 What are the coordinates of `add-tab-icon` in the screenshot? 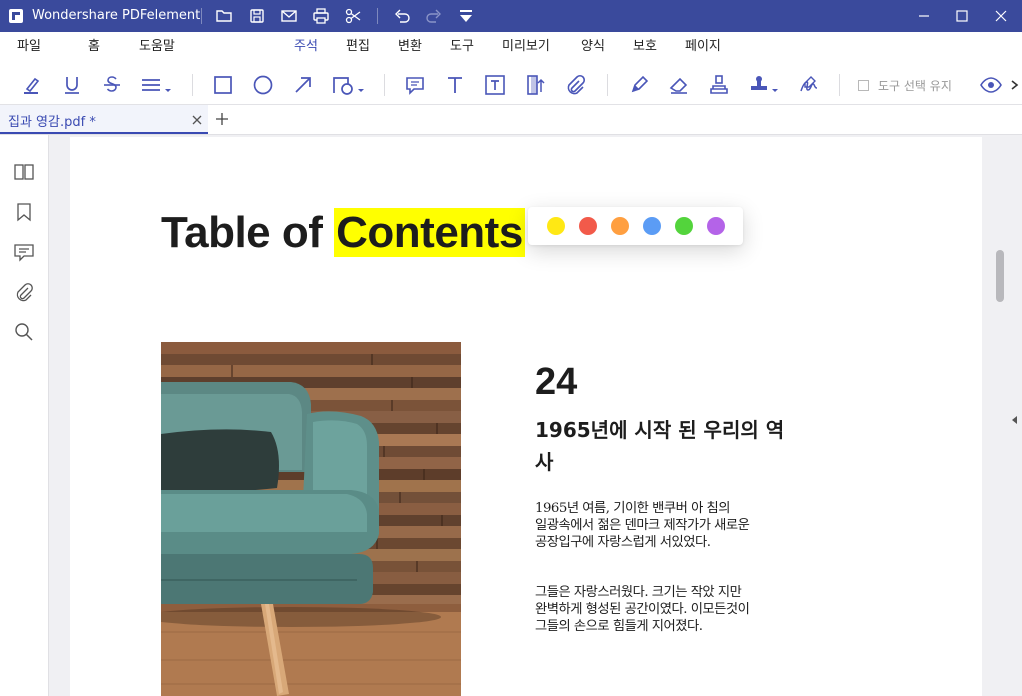 It's located at (222, 119).